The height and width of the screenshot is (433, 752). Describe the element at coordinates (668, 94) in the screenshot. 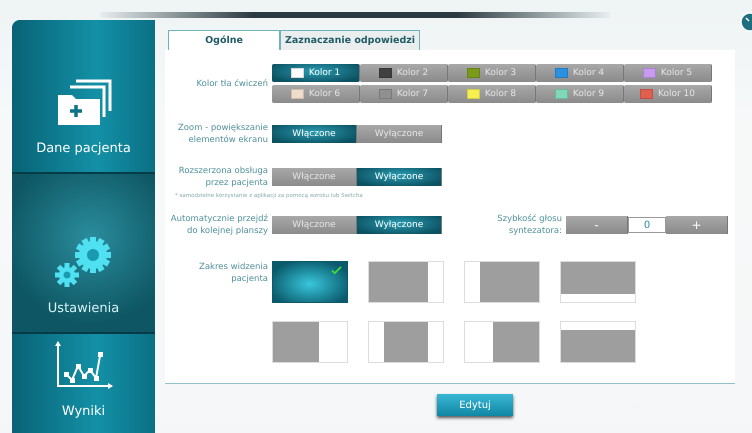

I see `color-option: Kolor 10` at that location.